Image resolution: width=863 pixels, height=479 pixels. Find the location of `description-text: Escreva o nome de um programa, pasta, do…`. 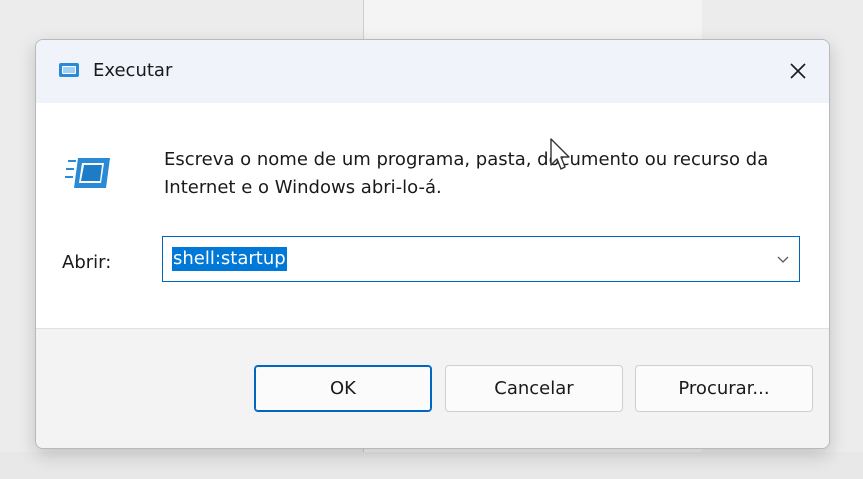

description-text: Escreva o nome de um programa, pasta, do… is located at coordinates (466, 173).